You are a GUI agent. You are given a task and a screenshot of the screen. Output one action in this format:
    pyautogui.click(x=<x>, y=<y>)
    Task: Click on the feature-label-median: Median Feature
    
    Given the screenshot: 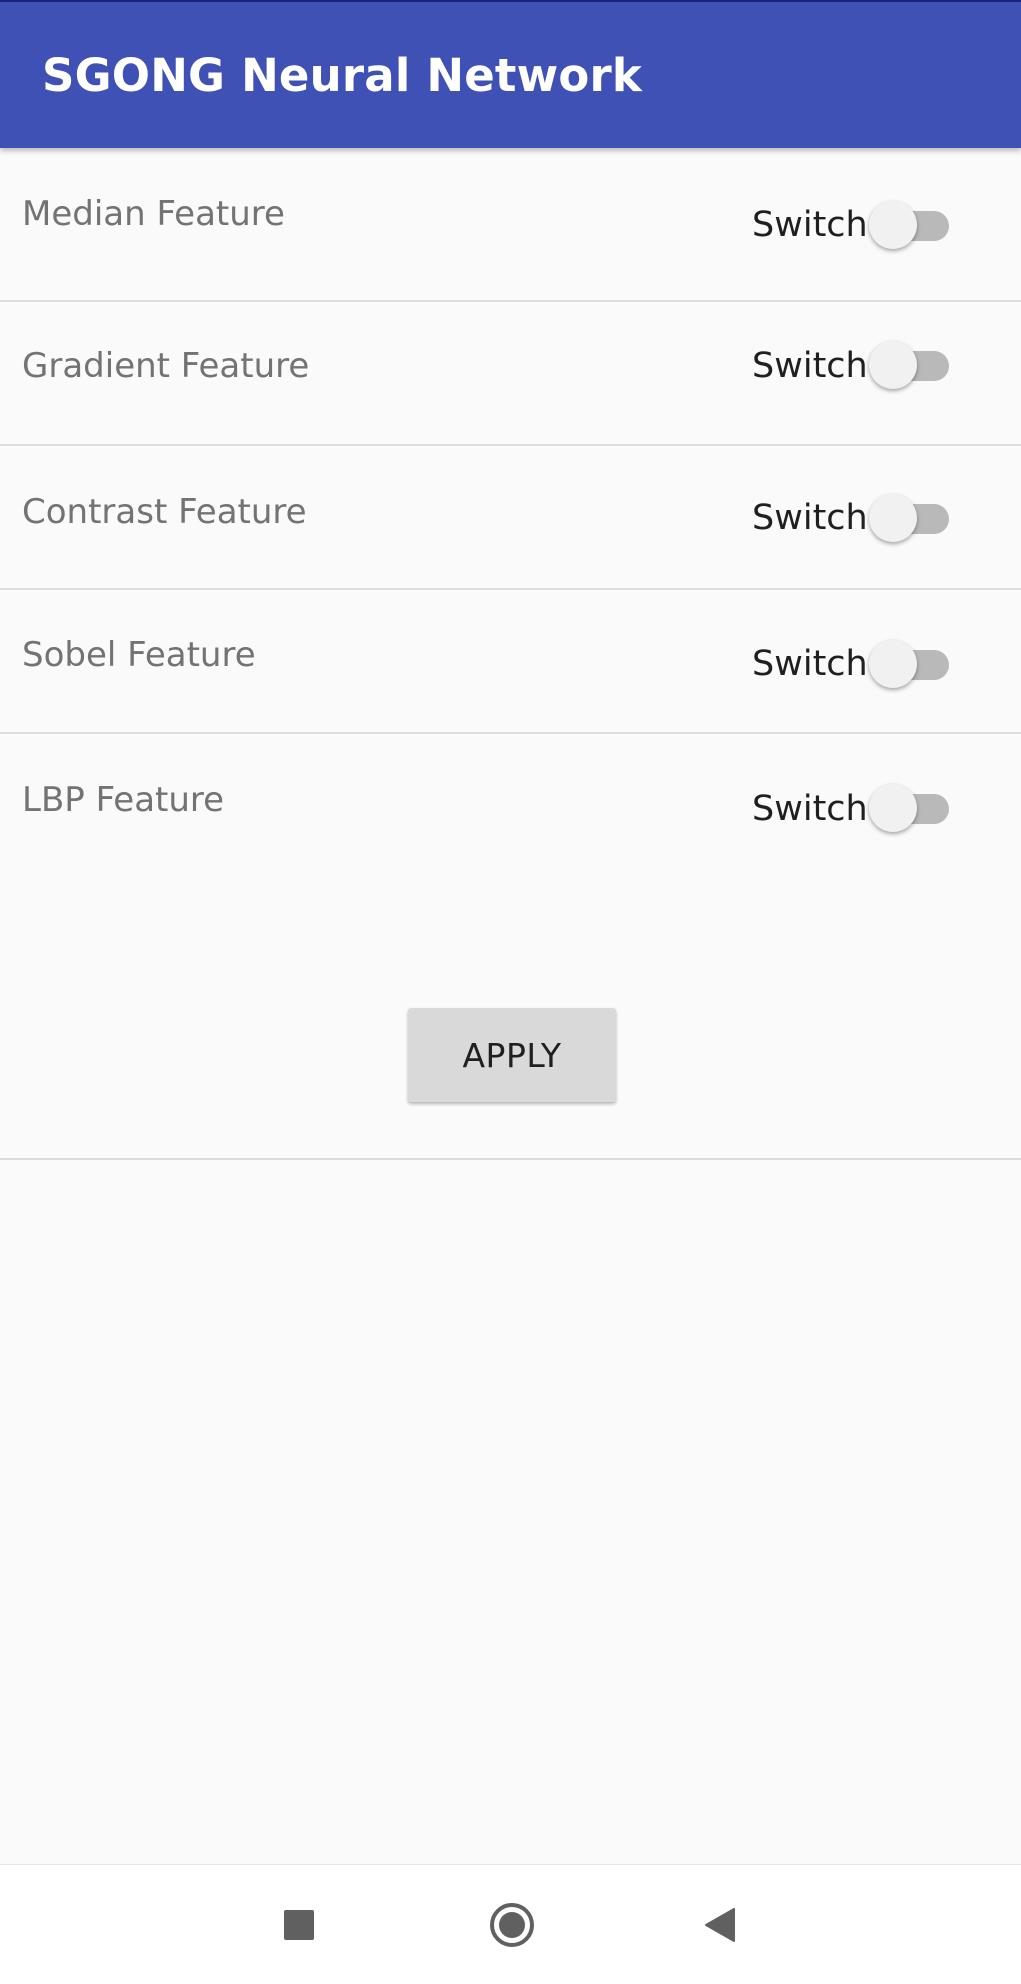 What is the action you would take?
    pyautogui.click(x=153, y=214)
    